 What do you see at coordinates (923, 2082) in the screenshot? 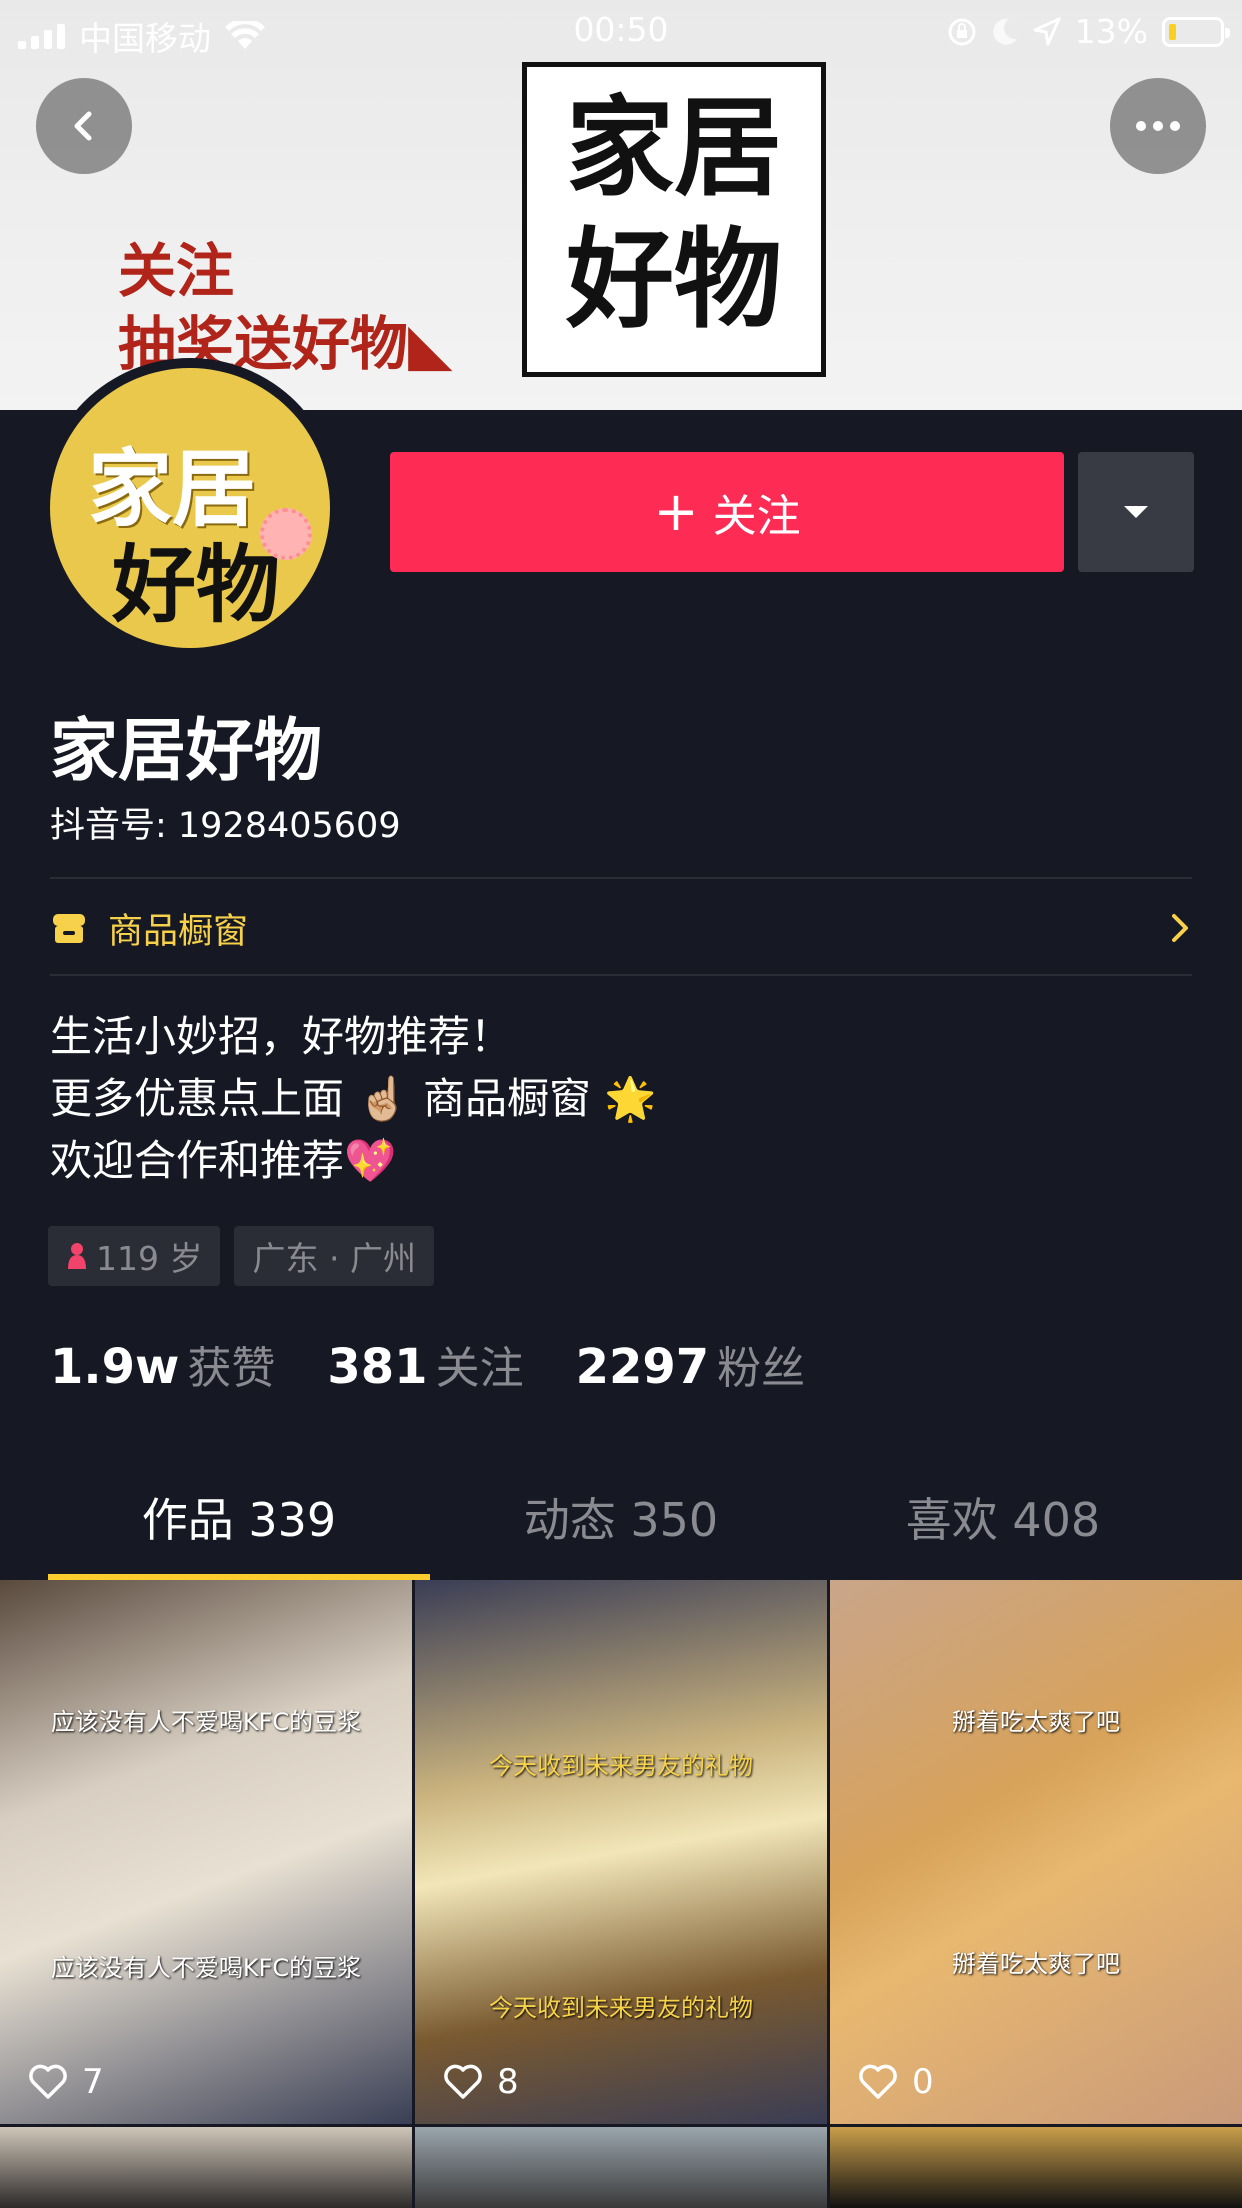
I see `video-likes-count: 0` at bounding box center [923, 2082].